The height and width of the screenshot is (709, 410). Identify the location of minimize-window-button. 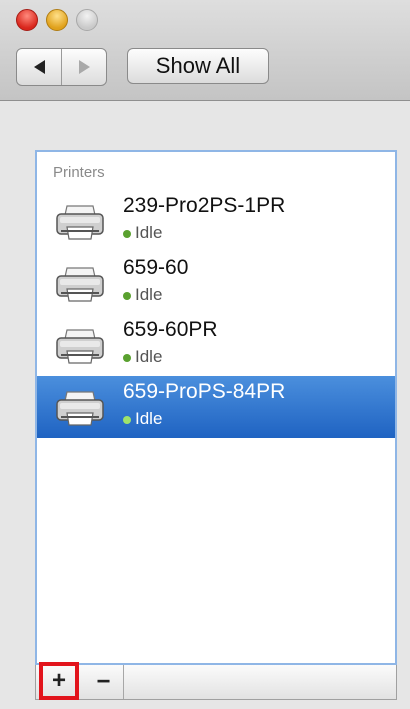
(57, 20).